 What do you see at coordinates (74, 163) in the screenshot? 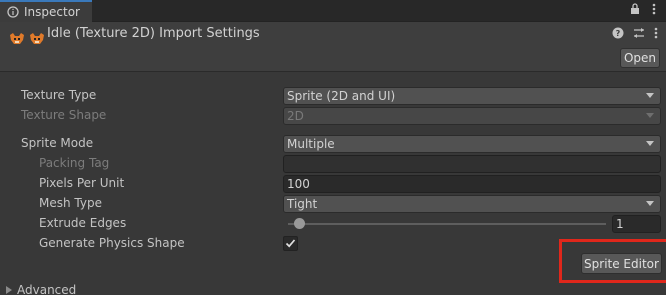
I see `packing-tag-label: Packing Tag` at bounding box center [74, 163].